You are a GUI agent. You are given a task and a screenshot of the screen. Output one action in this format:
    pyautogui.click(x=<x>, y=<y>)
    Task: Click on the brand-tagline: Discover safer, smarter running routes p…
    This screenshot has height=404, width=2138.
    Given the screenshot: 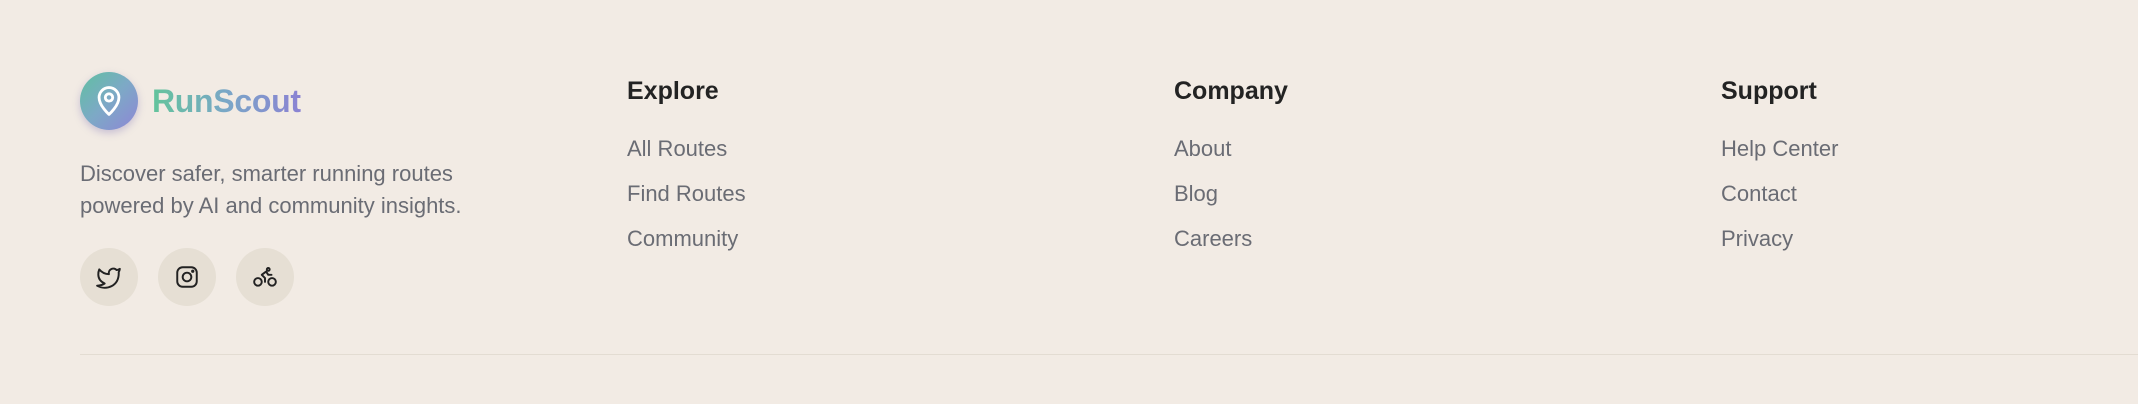 What is the action you would take?
    pyautogui.click(x=271, y=189)
    